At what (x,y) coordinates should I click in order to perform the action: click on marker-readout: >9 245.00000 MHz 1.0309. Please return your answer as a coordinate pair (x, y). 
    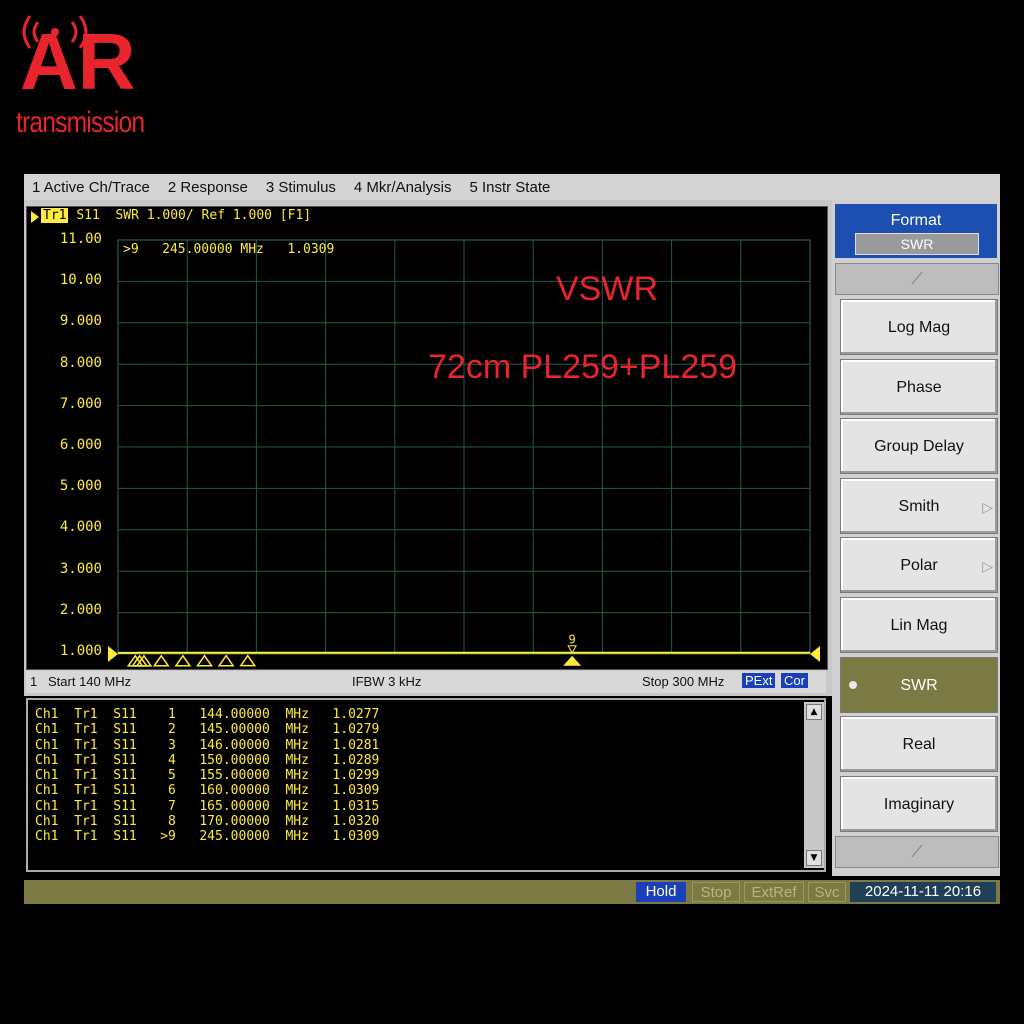
    Looking at the image, I should click on (229, 249).